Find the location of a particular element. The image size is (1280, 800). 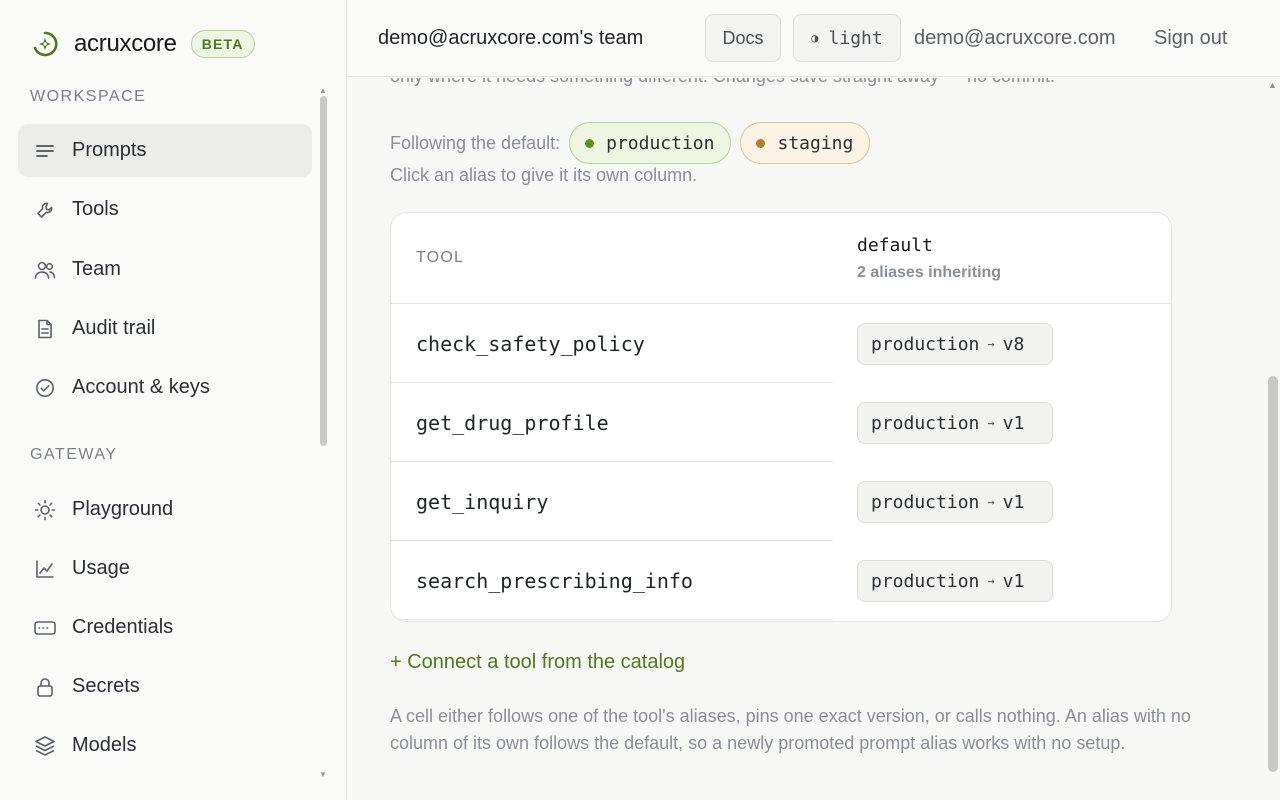

crosshair-star-icon is located at coordinates (45, 44).